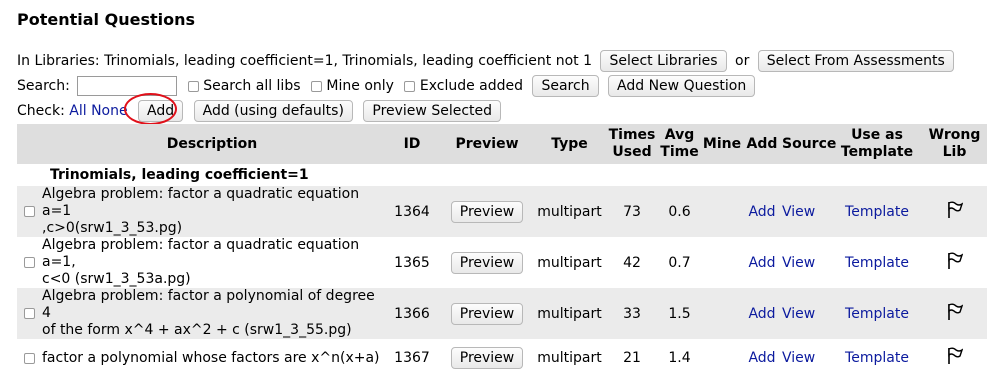 The height and width of the screenshot is (377, 1002). Describe the element at coordinates (29, 175) in the screenshot. I see `group-spacer` at that location.